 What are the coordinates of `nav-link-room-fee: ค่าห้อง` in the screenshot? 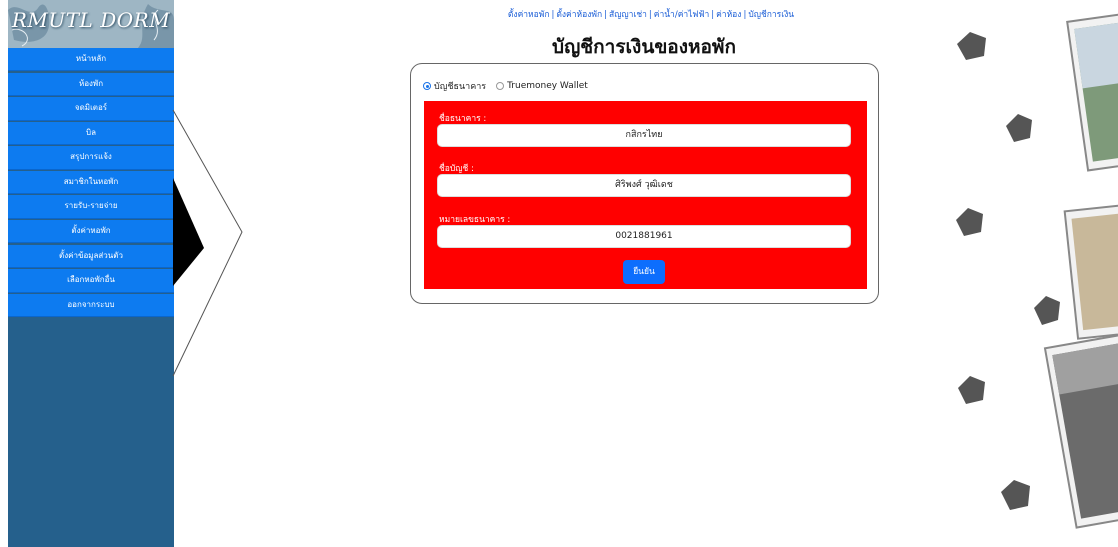 It's located at (728, 15).